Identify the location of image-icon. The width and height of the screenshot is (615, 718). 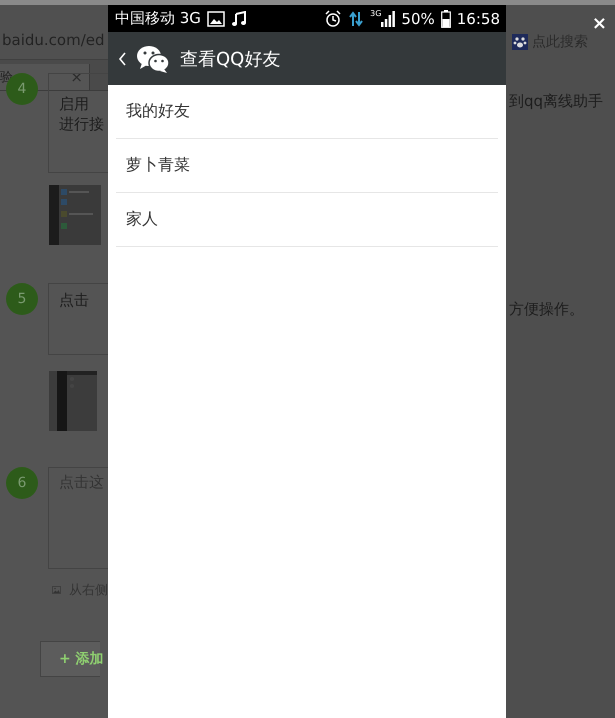
(215, 18).